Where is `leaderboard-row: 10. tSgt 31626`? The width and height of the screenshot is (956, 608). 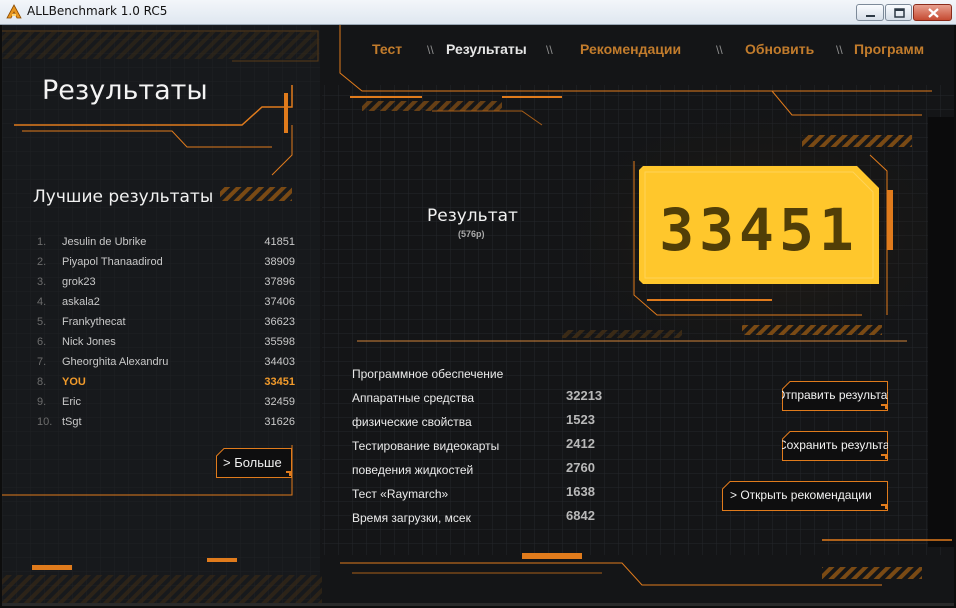 leaderboard-row: 10. tSgt 31626 is located at coordinates (166, 423).